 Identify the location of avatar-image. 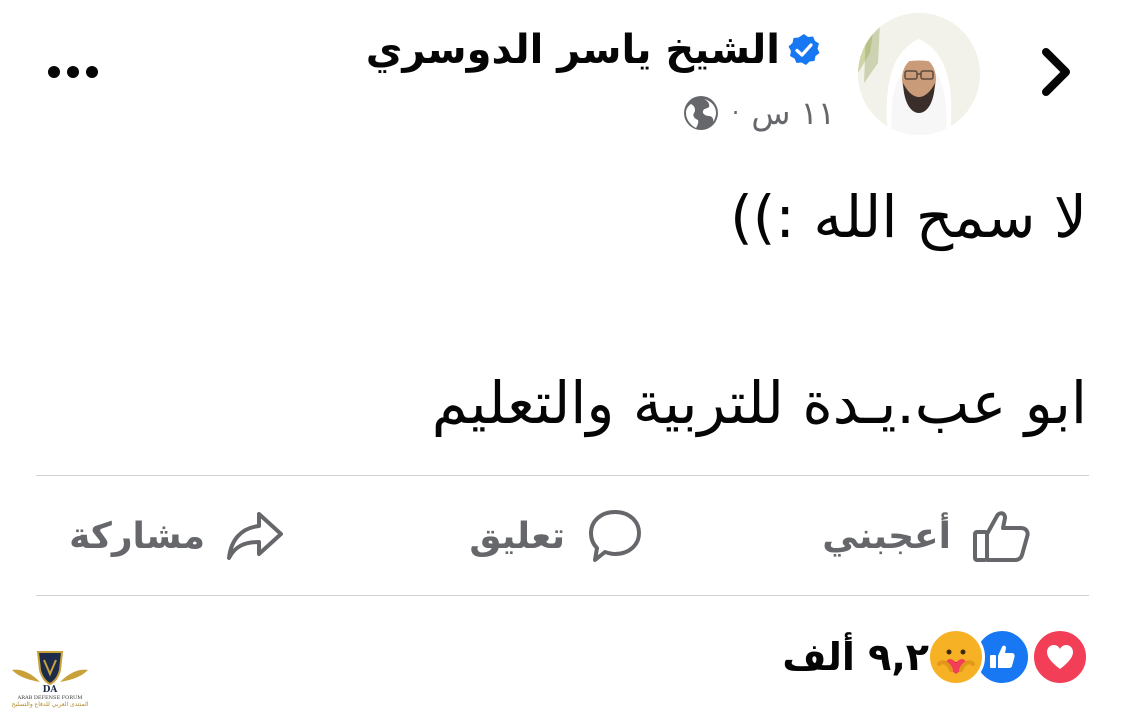
(919, 74).